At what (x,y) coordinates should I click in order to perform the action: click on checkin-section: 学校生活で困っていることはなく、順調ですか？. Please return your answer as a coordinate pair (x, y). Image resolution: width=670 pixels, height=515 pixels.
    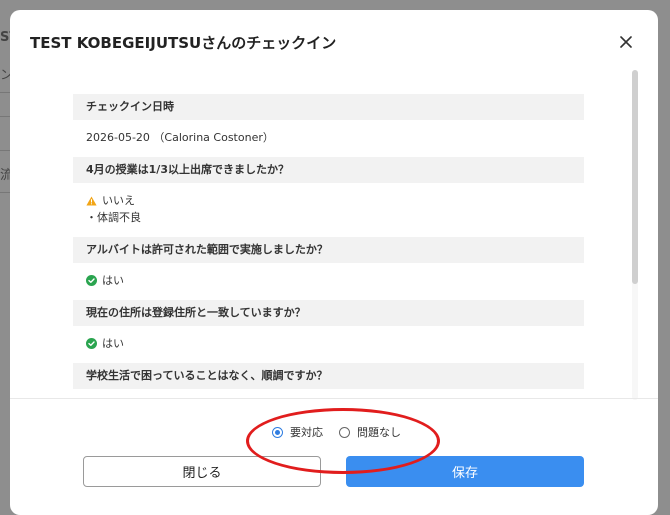
    Looking at the image, I should click on (328, 376).